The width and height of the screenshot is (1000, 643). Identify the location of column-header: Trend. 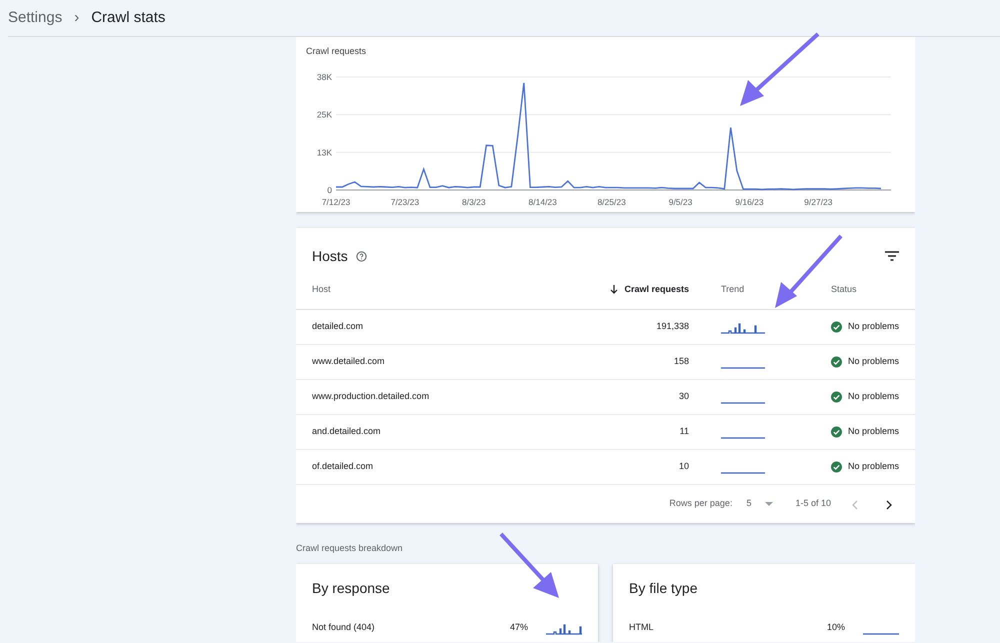
(732, 289).